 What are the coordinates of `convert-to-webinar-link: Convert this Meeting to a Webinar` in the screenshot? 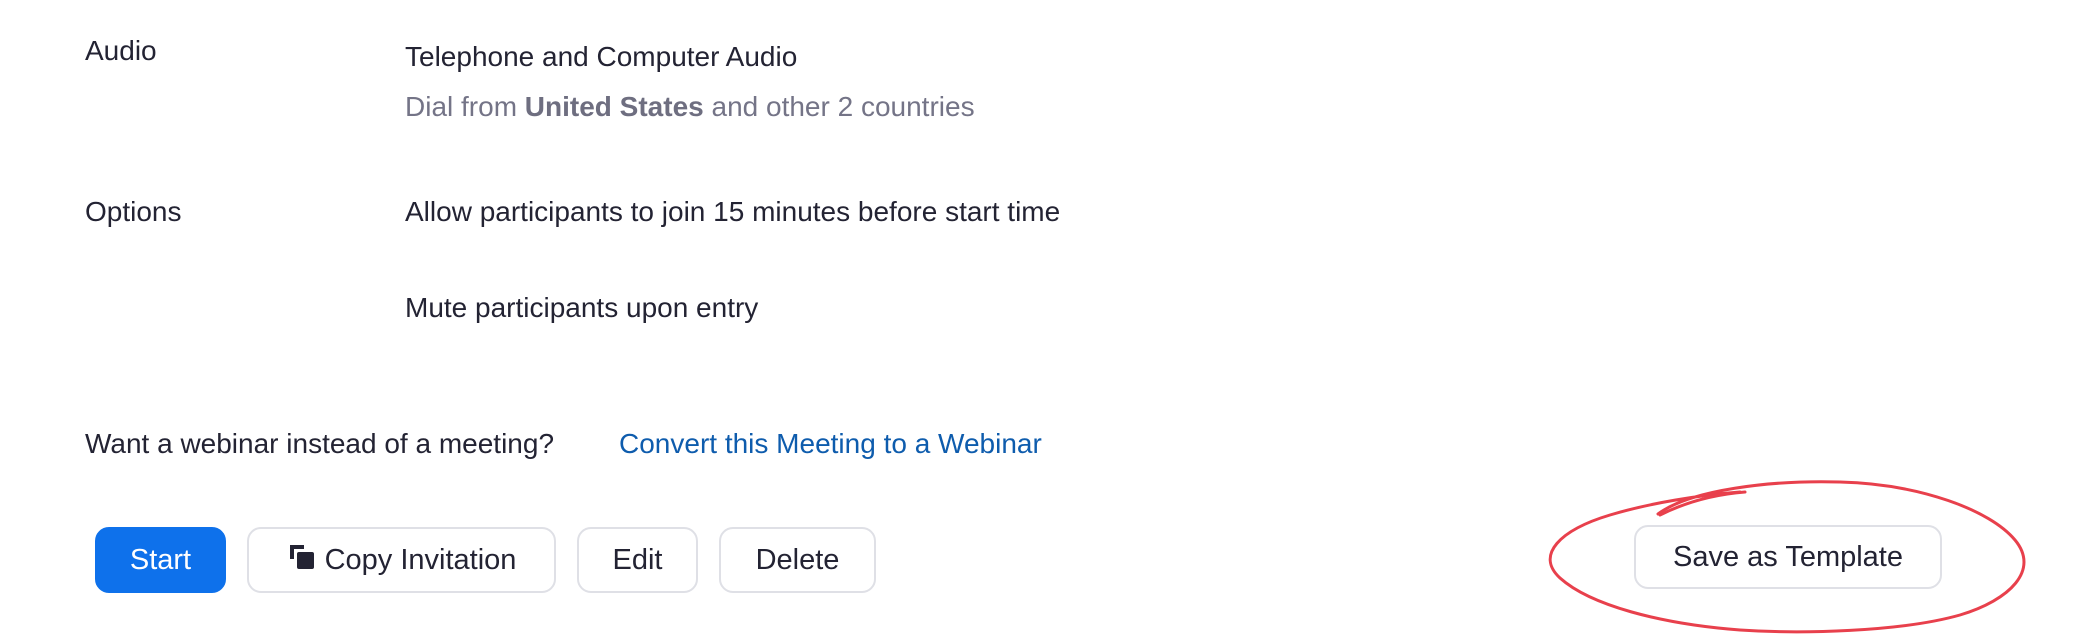 It's located at (830, 444).